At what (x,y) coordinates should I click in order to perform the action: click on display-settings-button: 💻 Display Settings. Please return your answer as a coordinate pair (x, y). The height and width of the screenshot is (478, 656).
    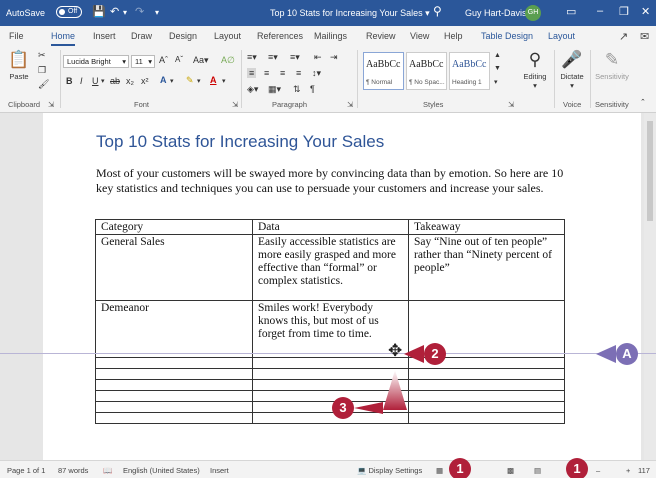
    Looking at the image, I should click on (389, 470).